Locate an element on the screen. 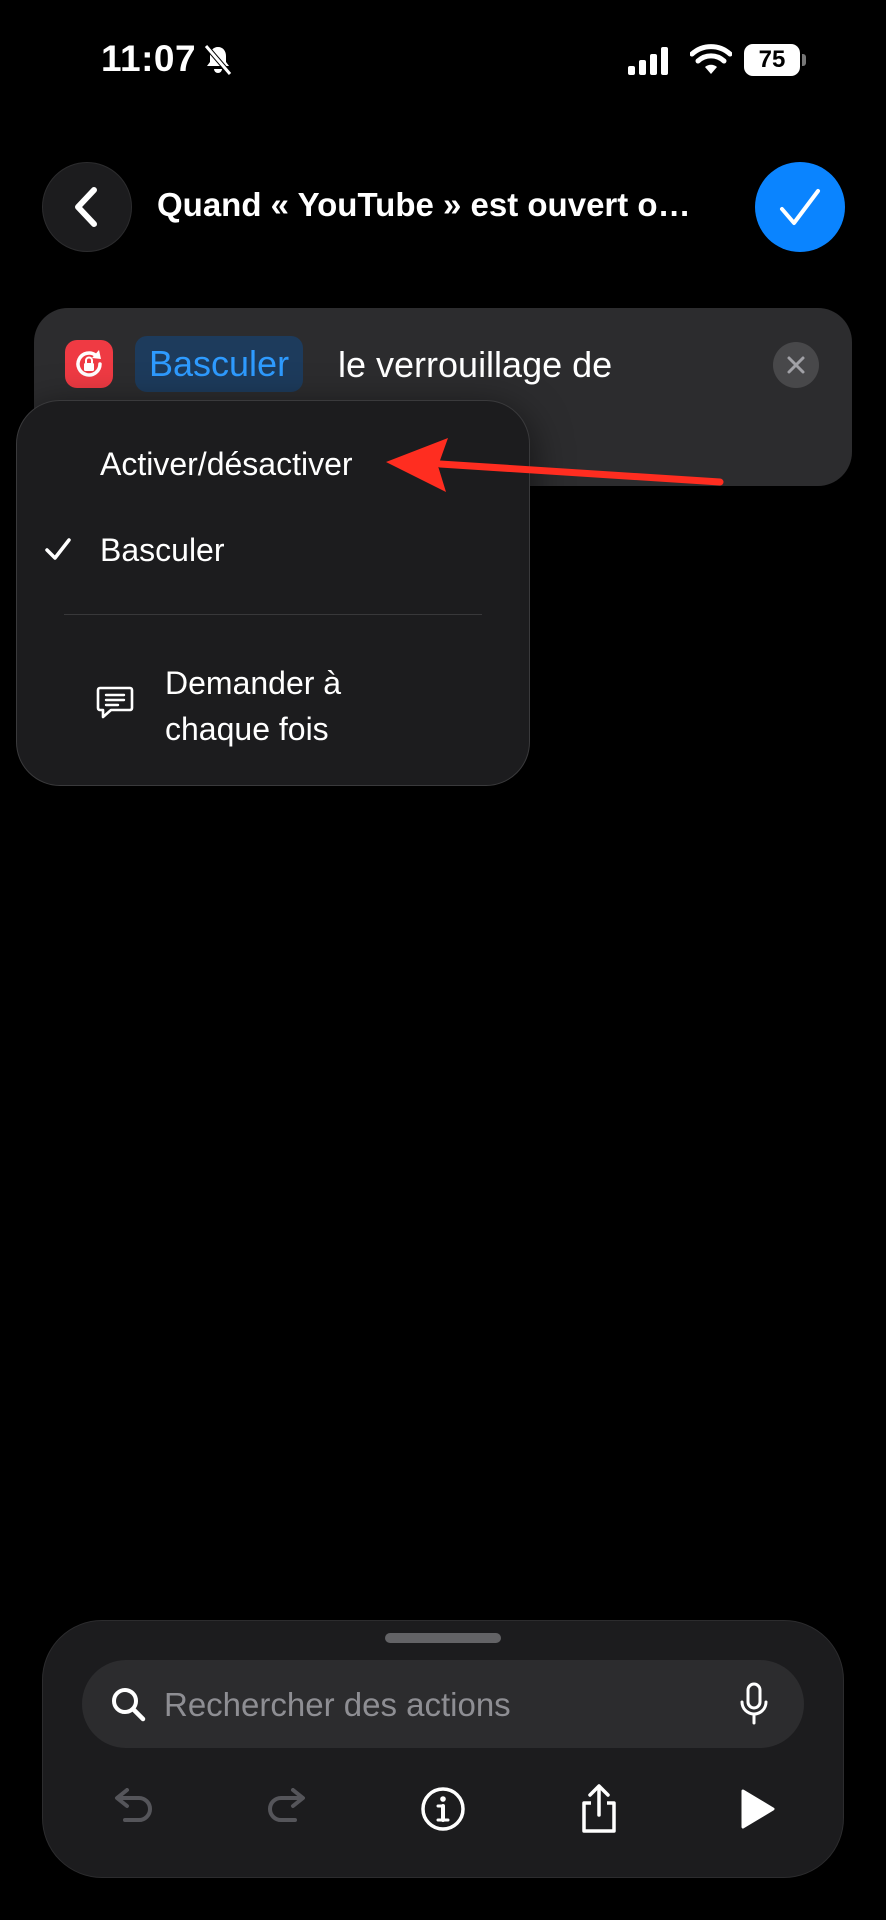 The image size is (886, 1920). back-button is located at coordinates (87, 207).